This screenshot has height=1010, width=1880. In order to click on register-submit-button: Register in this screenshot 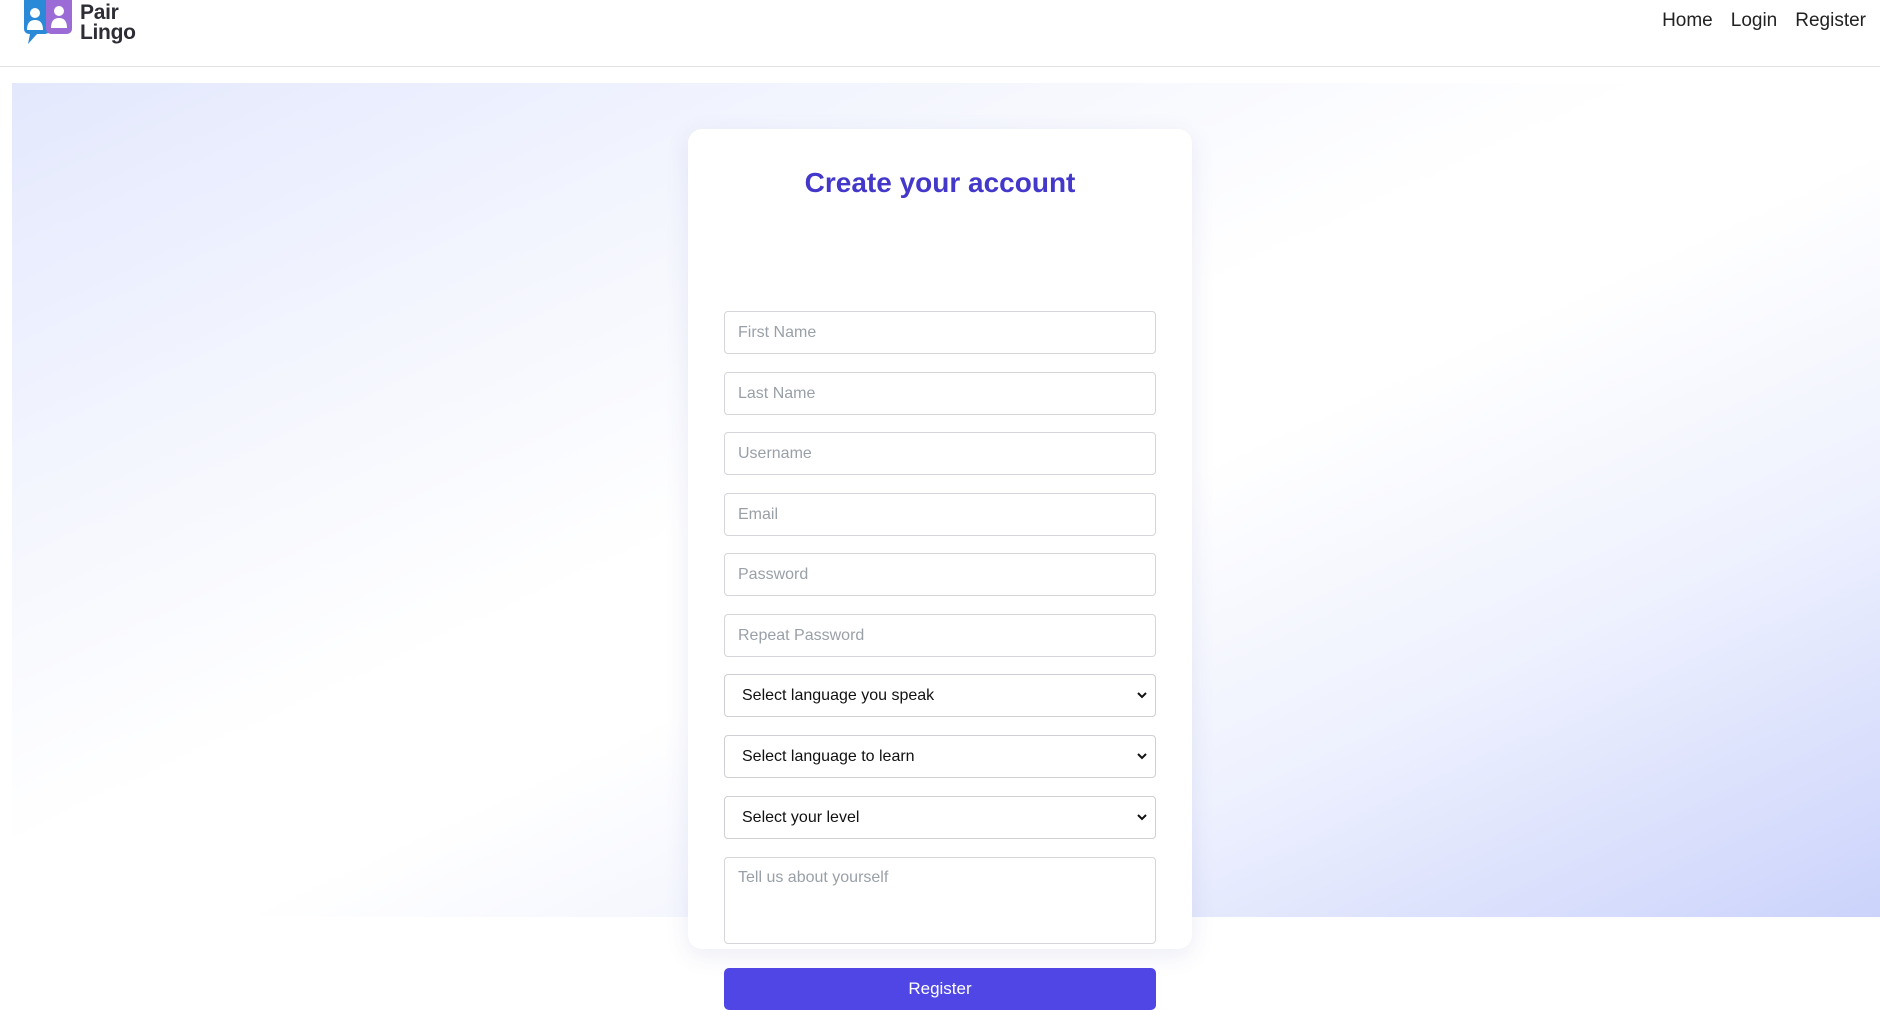, I will do `click(940, 989)`.